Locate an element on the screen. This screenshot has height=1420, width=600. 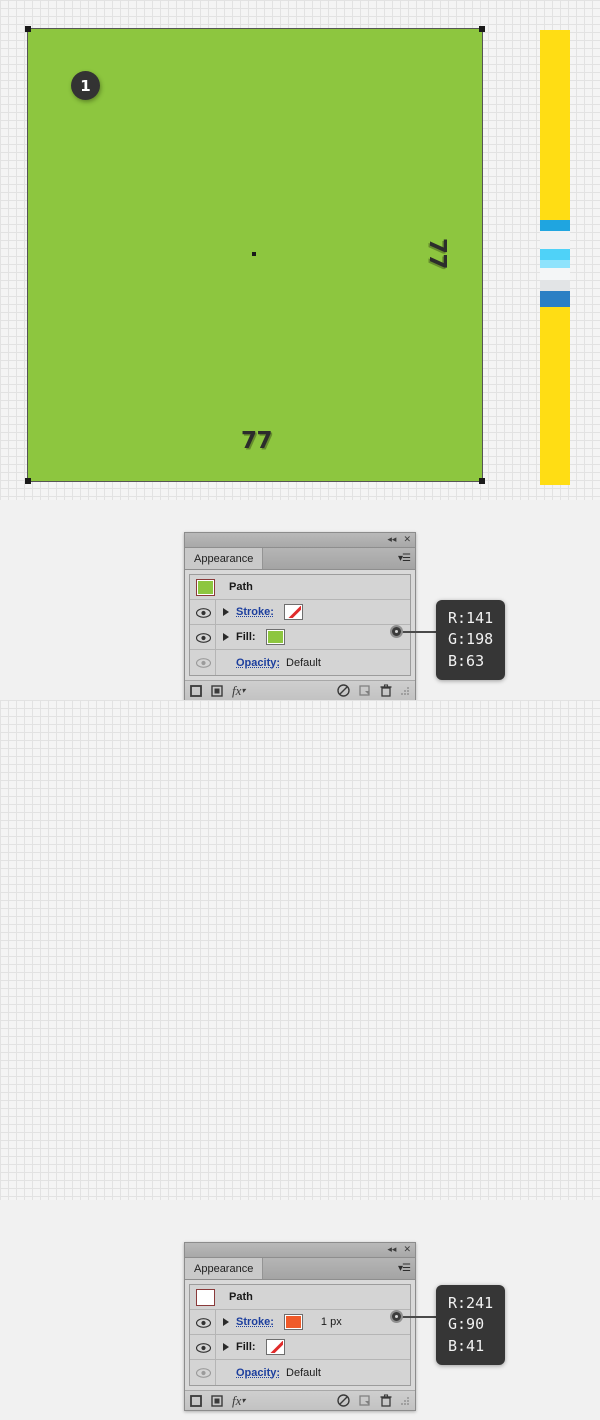
no-color-swatch-icon is located at coordinates (275, 1347).